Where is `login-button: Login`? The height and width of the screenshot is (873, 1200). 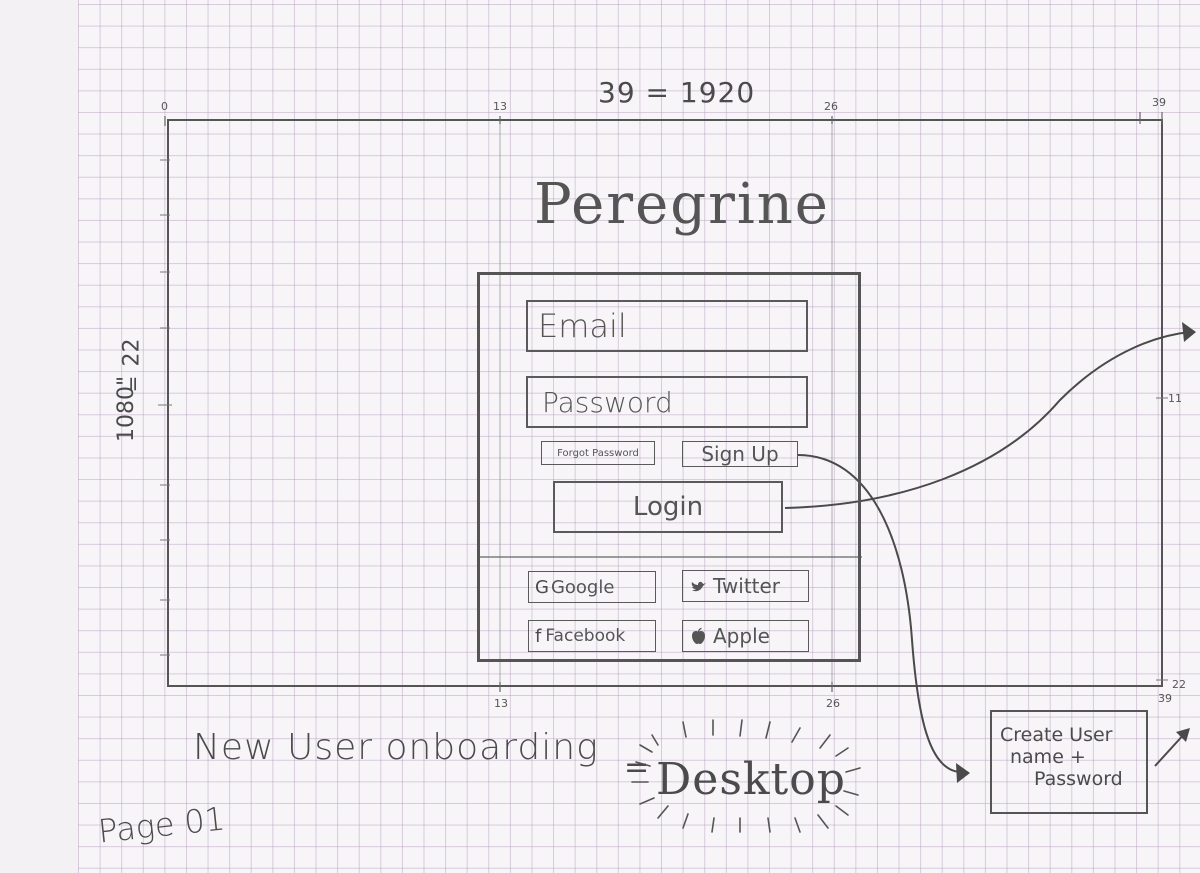
login-button: Login is located at coordinates (668, 507).